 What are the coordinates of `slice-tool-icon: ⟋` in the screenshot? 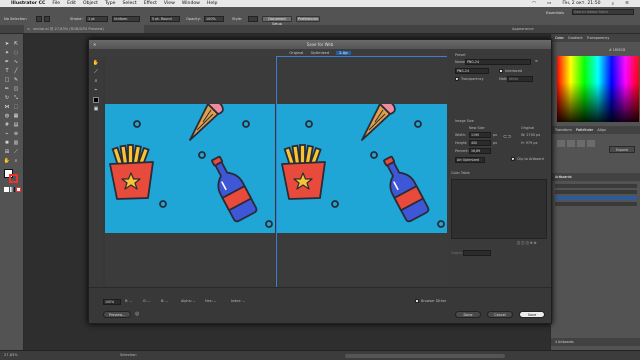 It's located at (16, 152).